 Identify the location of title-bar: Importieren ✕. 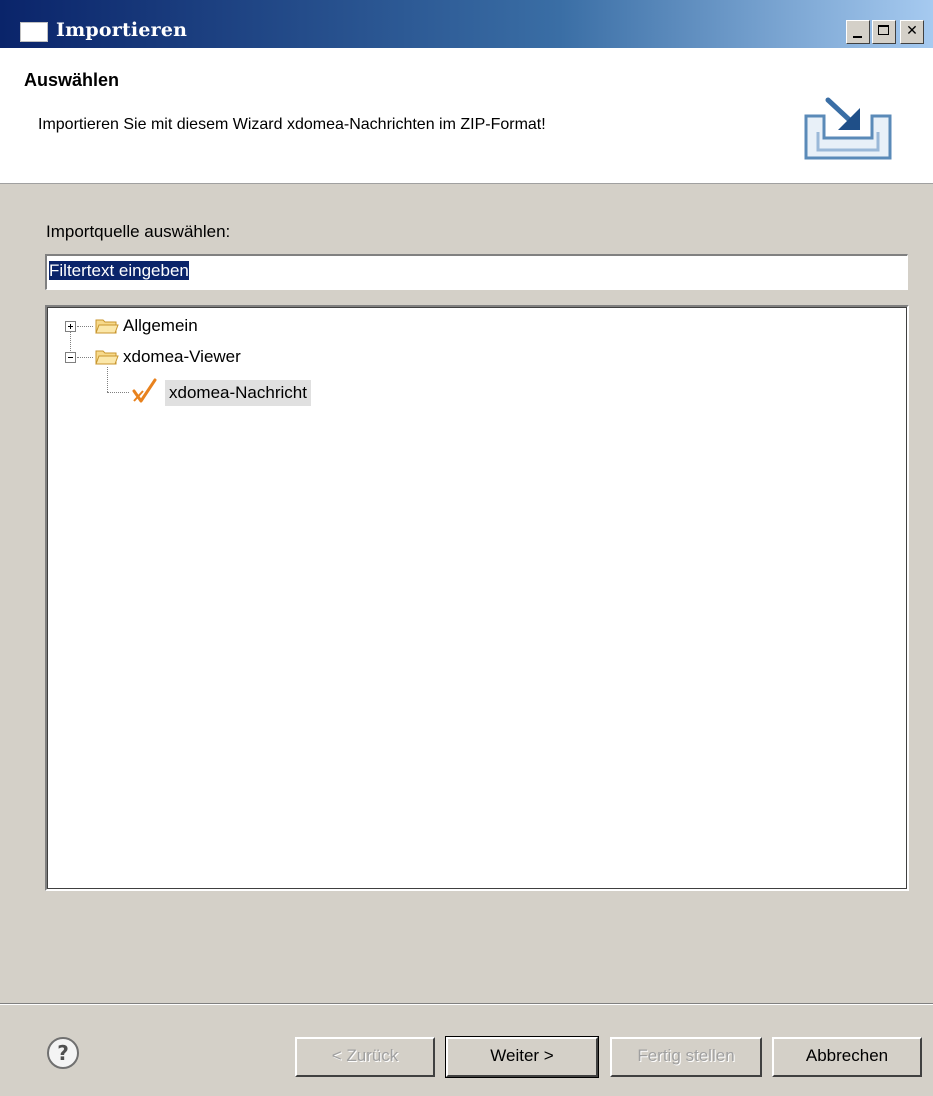
(466, 24).